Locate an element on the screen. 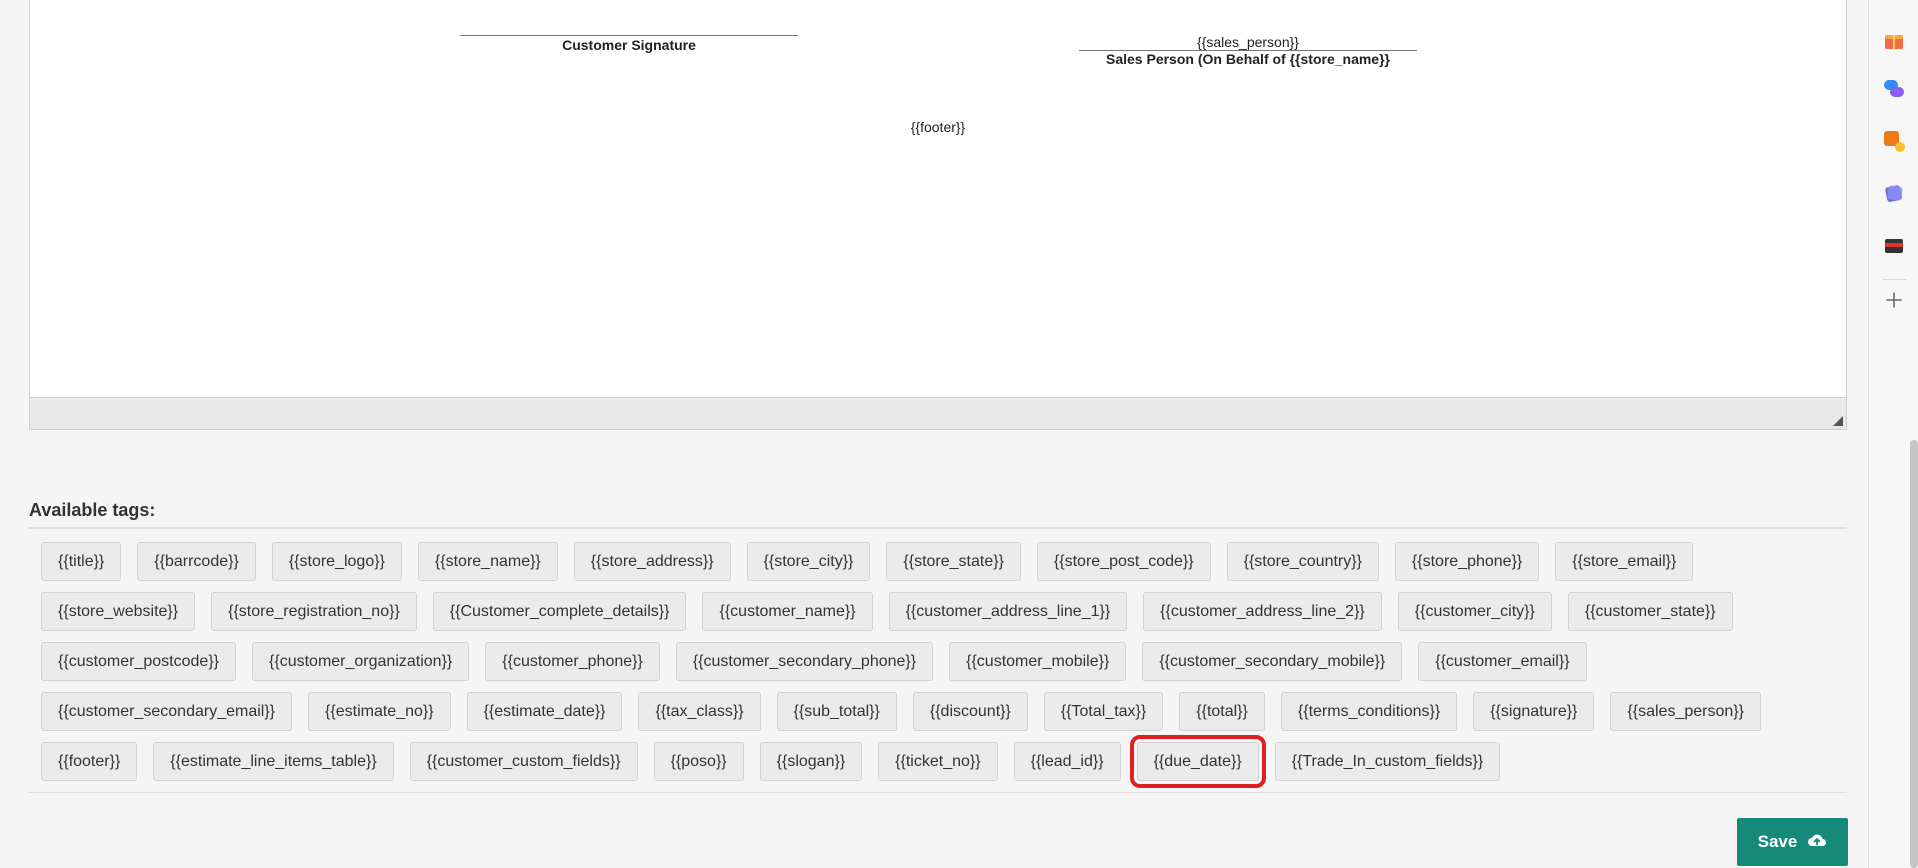  footer-placeholder: {{footer}} is located at coordinates (938, 127).